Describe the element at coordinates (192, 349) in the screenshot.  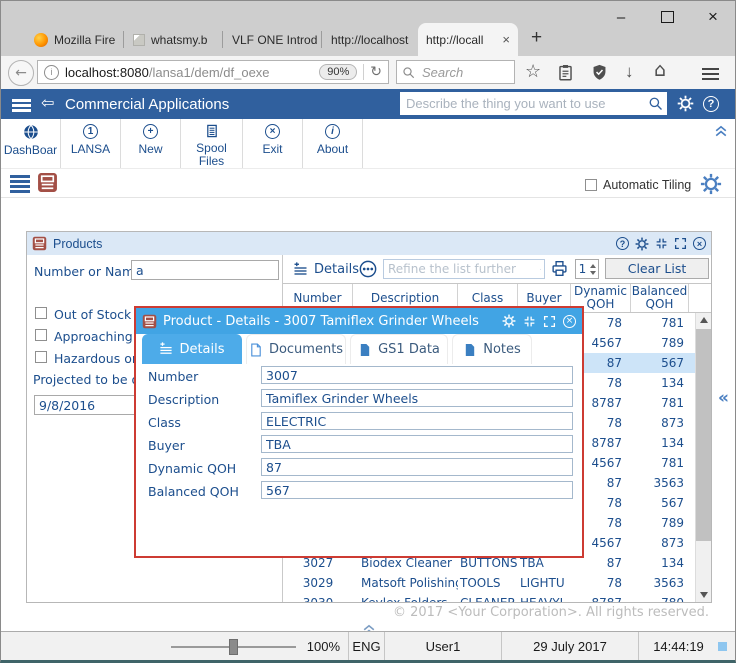
I see `tab-details: Details` at that location.